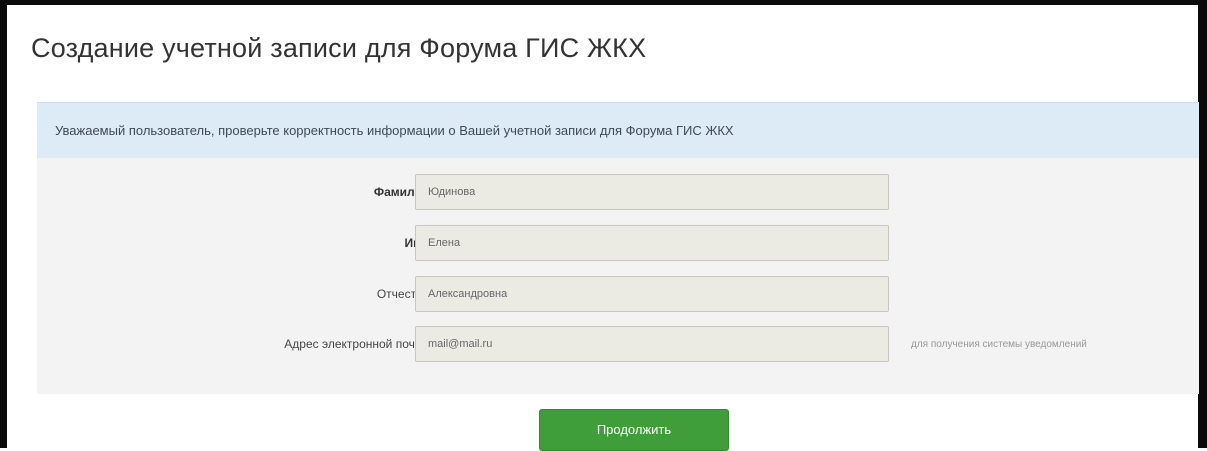 Image resolution: width=1207 pixels, height=451 pixels. I want to click on last-name-input, so click(652, 192).